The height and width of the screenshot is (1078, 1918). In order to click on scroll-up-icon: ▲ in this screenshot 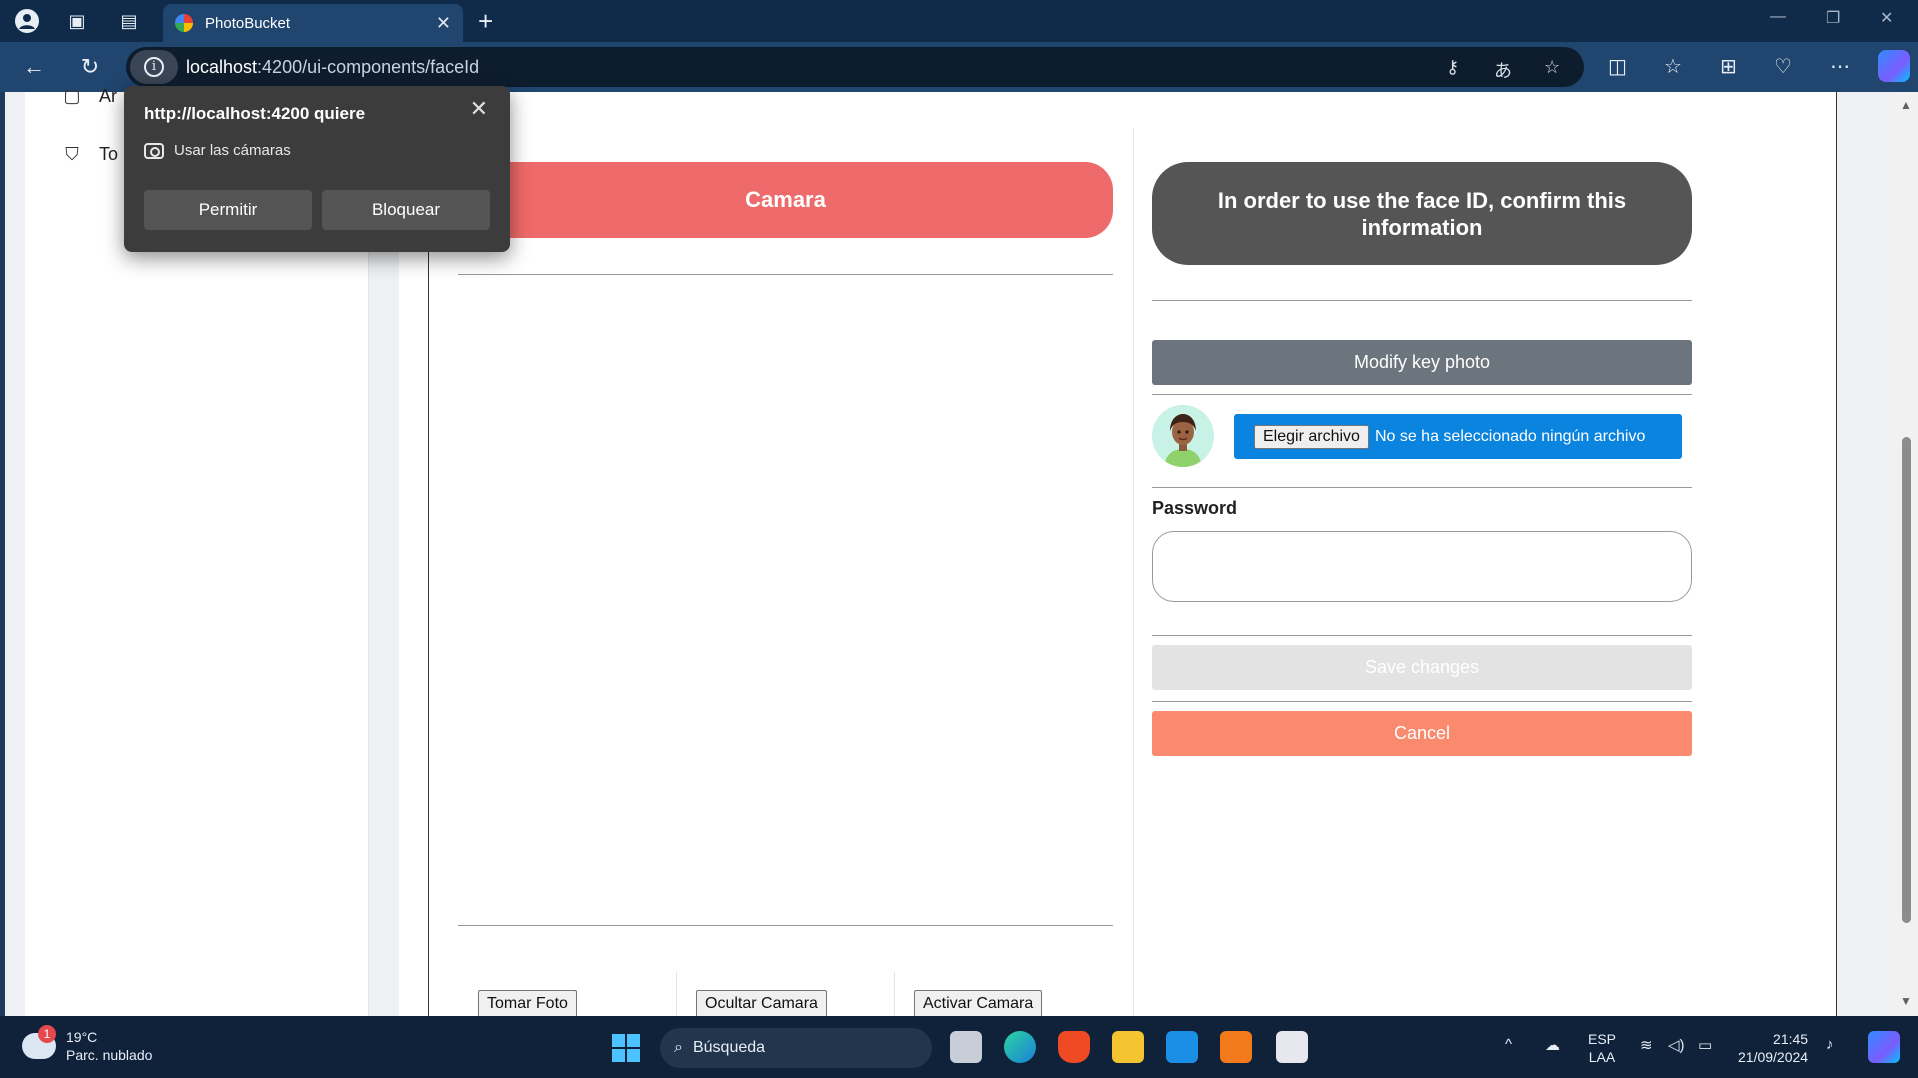, I will do `click(1906, 105)`.